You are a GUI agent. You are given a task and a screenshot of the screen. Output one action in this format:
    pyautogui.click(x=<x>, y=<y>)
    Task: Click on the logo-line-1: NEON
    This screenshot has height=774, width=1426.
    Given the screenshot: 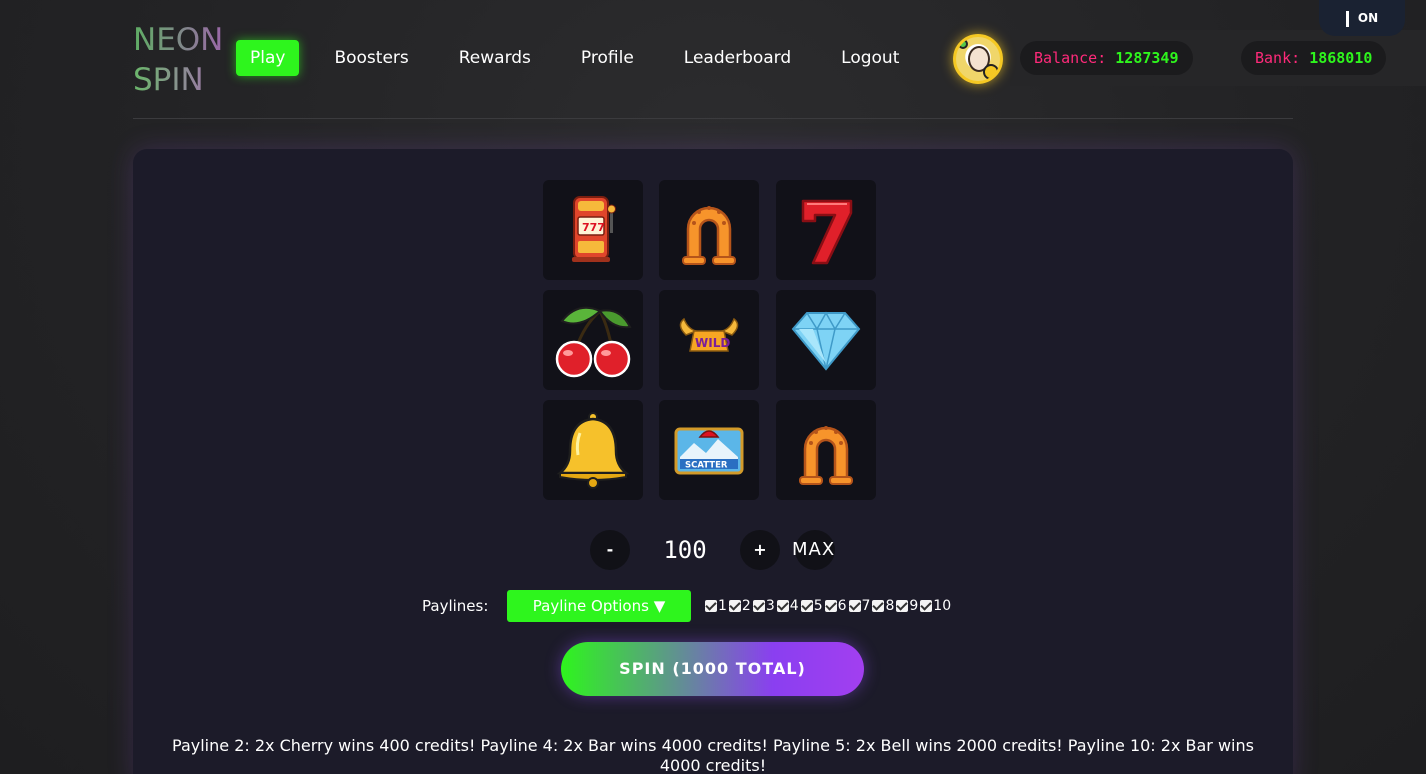 What is the action you would take?
    pyautogui.click(x=188, y=40)
    